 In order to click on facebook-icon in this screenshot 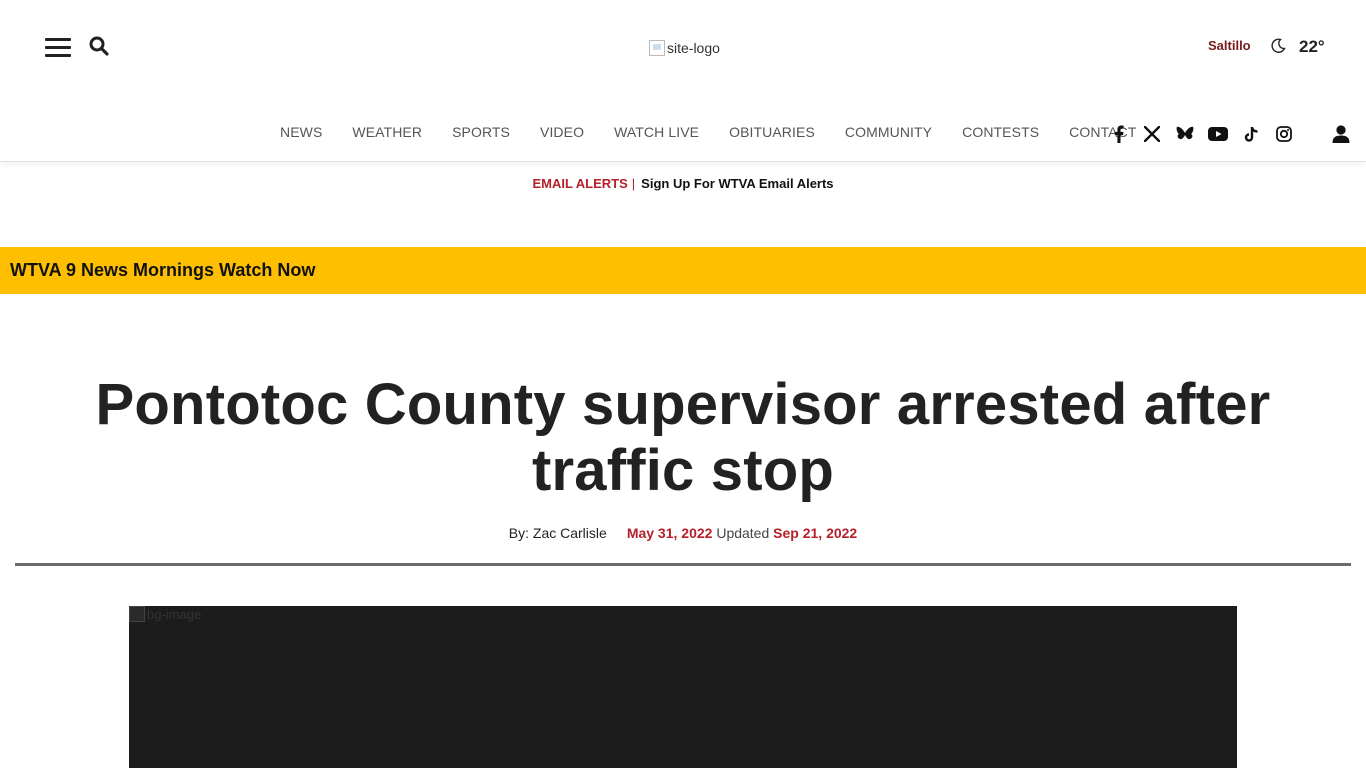, I will do `click(1119, 134)`.